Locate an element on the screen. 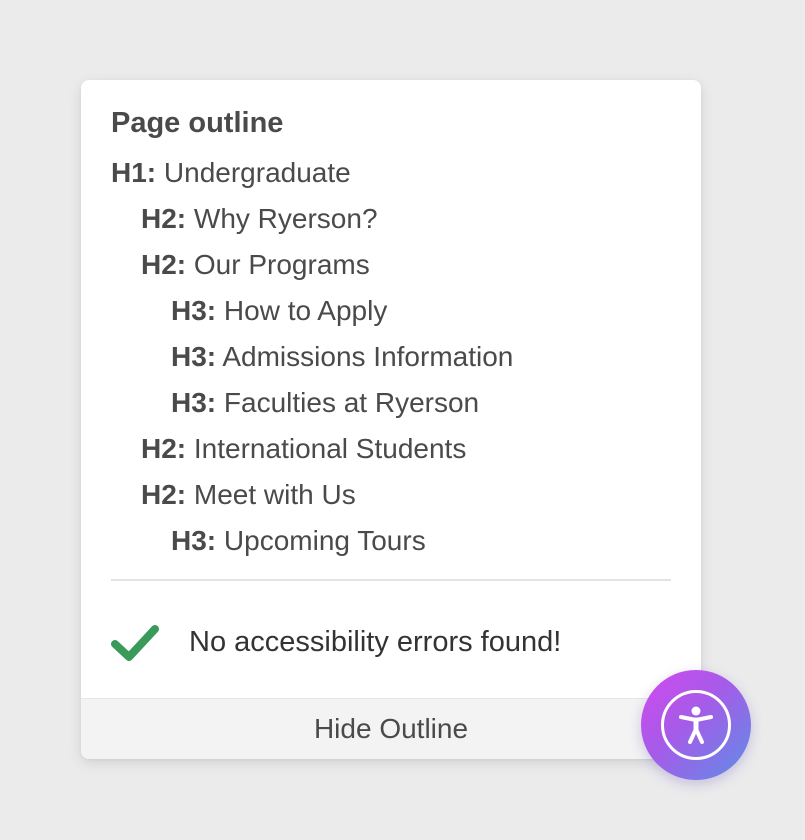 Image resolution: width=805 pixels, height=840 pixels. accessibility-person-icon is located at coordinates (696, 725).